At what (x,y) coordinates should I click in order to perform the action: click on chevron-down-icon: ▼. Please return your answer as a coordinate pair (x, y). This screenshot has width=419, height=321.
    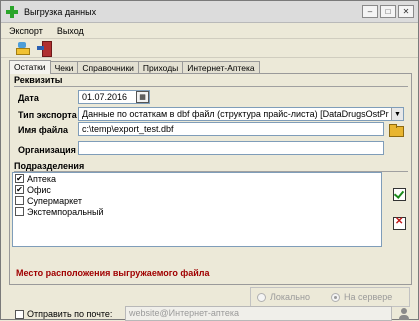
    Looking at the image, I should click on (397, 114).